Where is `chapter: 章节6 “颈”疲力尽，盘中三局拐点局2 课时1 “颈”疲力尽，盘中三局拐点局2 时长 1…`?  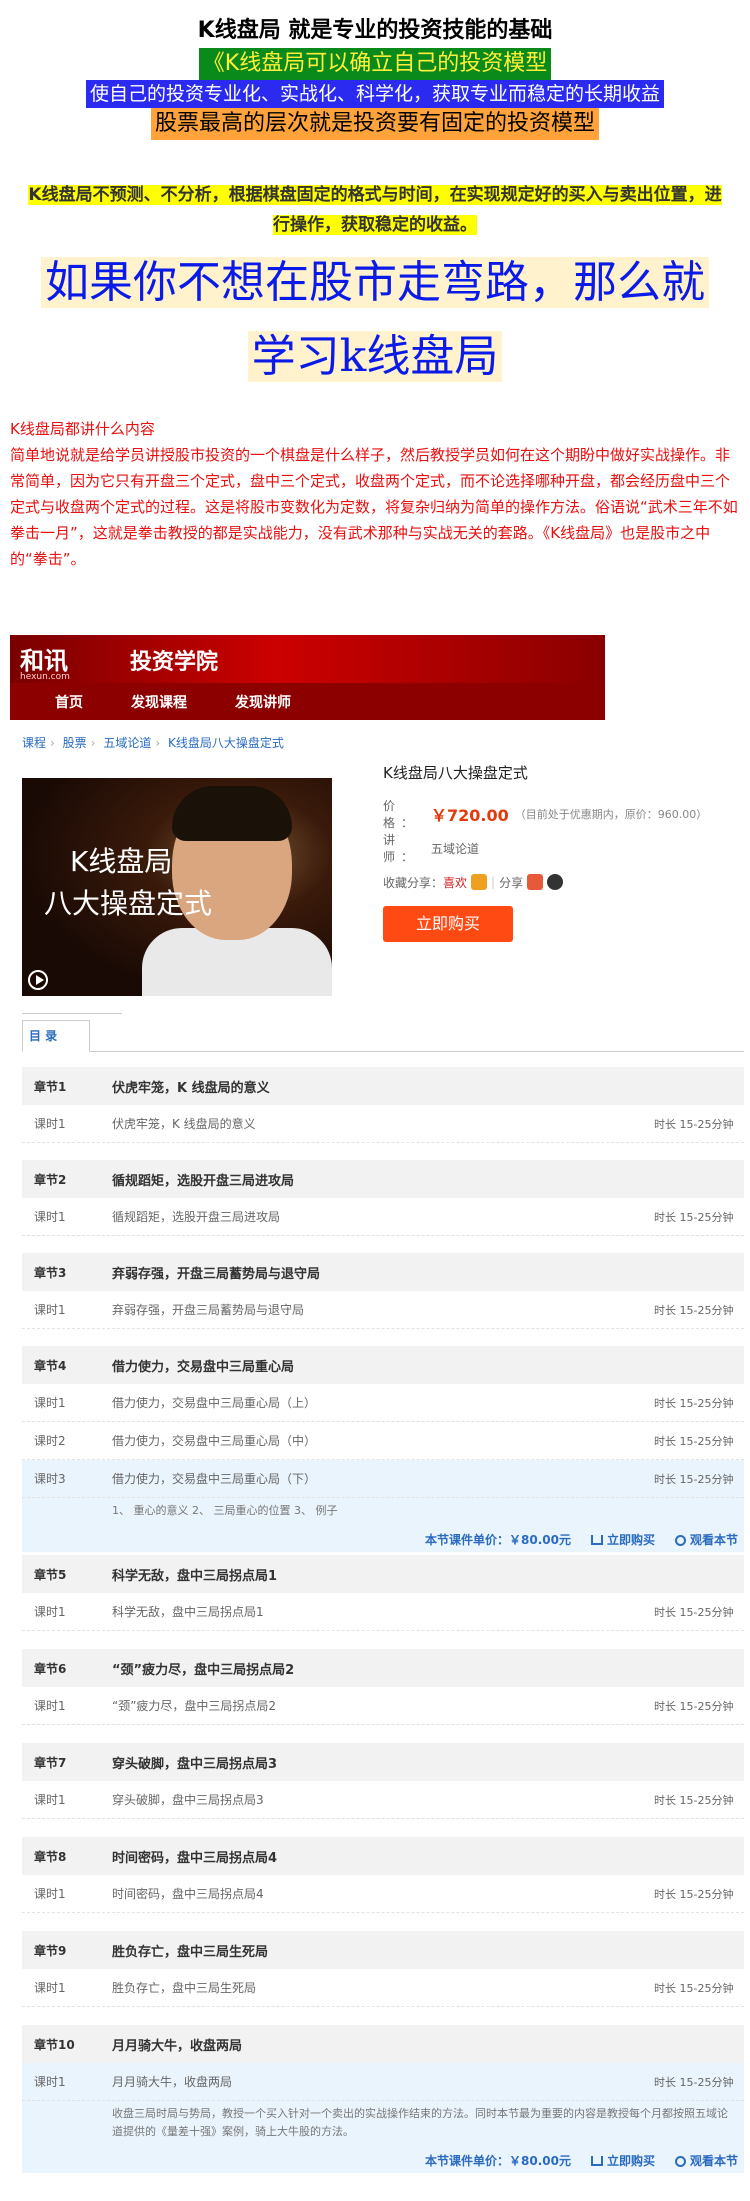
chapter: 章节6 “颈”疲力尽，盘中三局拐点局2 课时1 “颈”疲力尽，盘中三局拐点局2 时长 1… is located at coordinates (383, 1687).